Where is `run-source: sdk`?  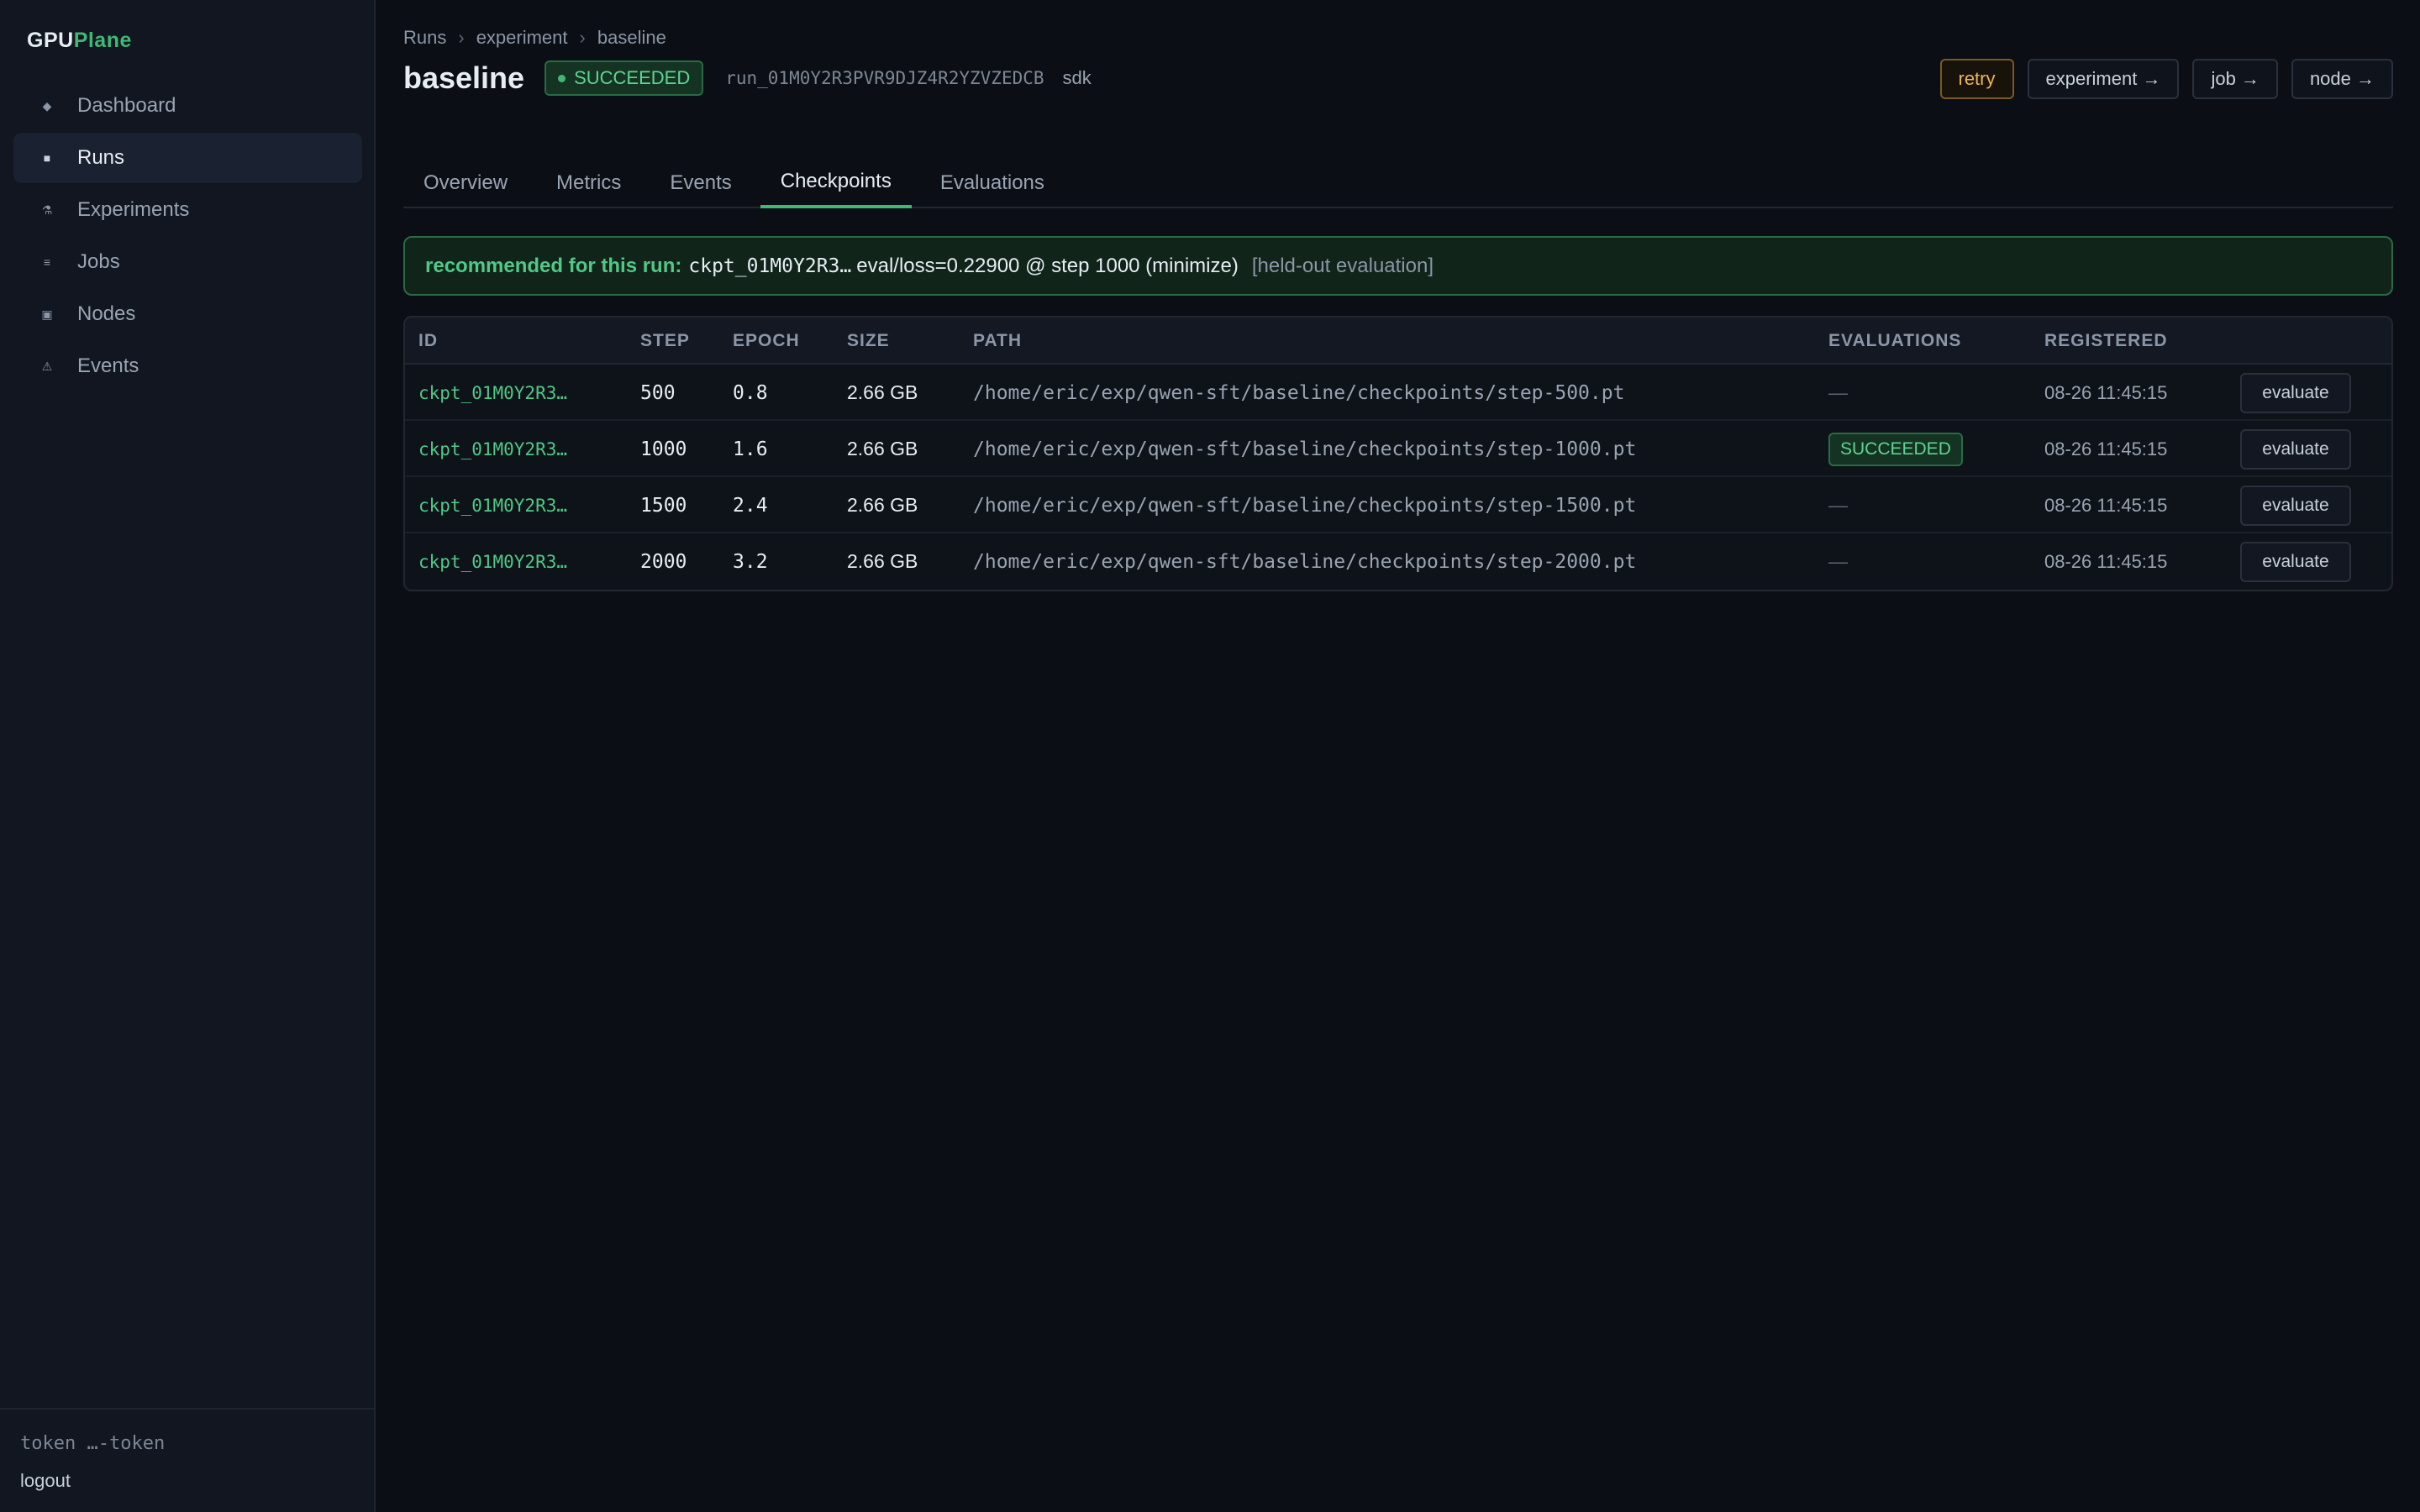 run-source: sdk is located at coordinates (1077, 77).